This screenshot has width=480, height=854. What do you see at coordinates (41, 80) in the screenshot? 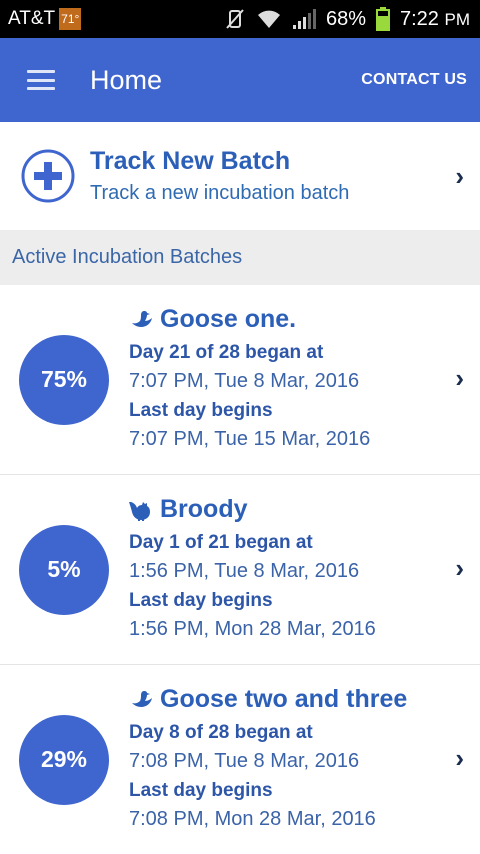
I see `hamburger-menu-icon` at bounding box center [41, 80].